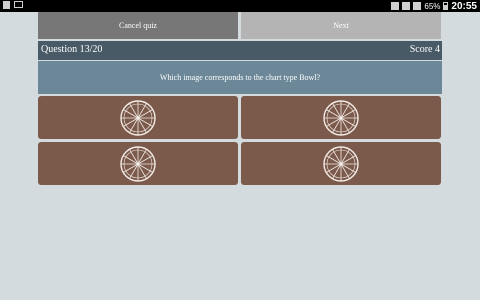  I want to click on quiz-header: Question 13/20 Score 4, so click(240, 50).